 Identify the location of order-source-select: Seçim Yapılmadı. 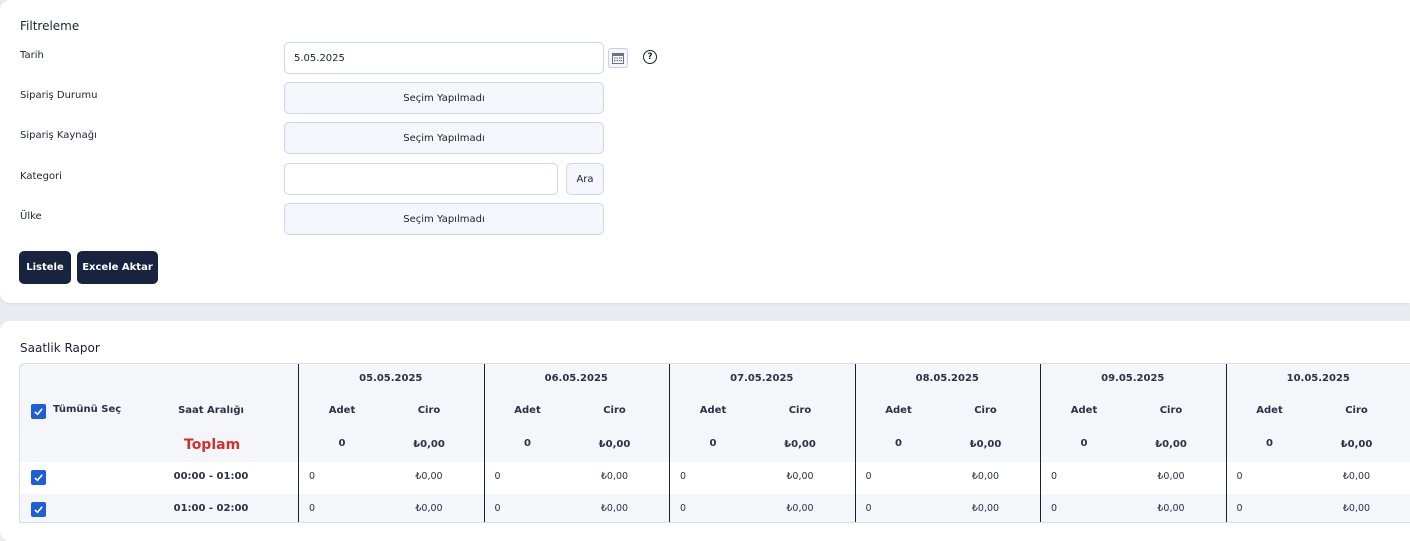
(444, 138).